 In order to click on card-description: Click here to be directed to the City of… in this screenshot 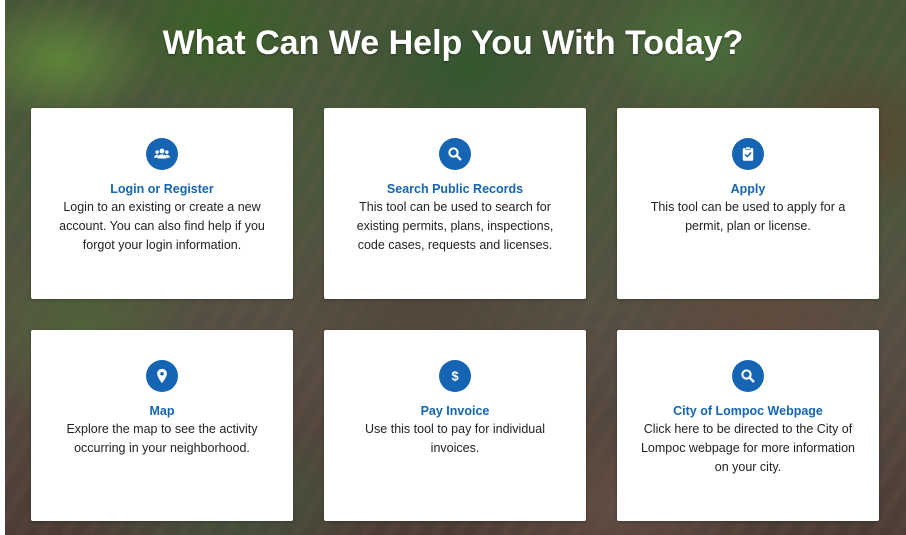, I will do `click(747, 448)`.